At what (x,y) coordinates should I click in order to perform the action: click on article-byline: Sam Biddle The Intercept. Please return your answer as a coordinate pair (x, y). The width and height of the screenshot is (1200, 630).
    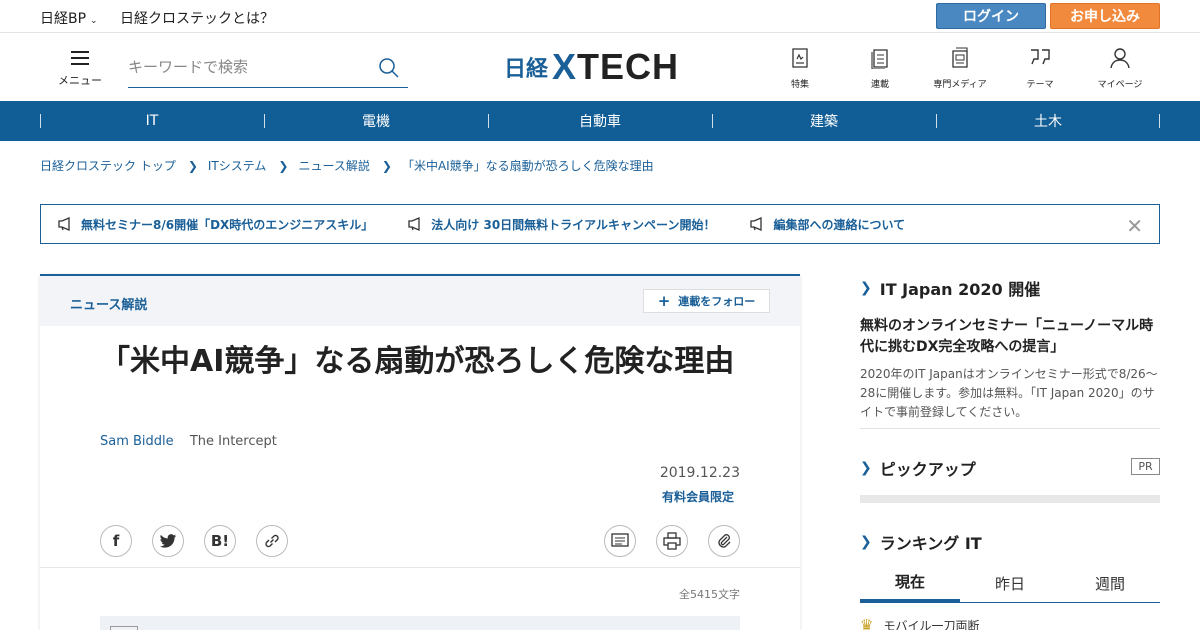
    Looking at the image, I should click on (188, 441).